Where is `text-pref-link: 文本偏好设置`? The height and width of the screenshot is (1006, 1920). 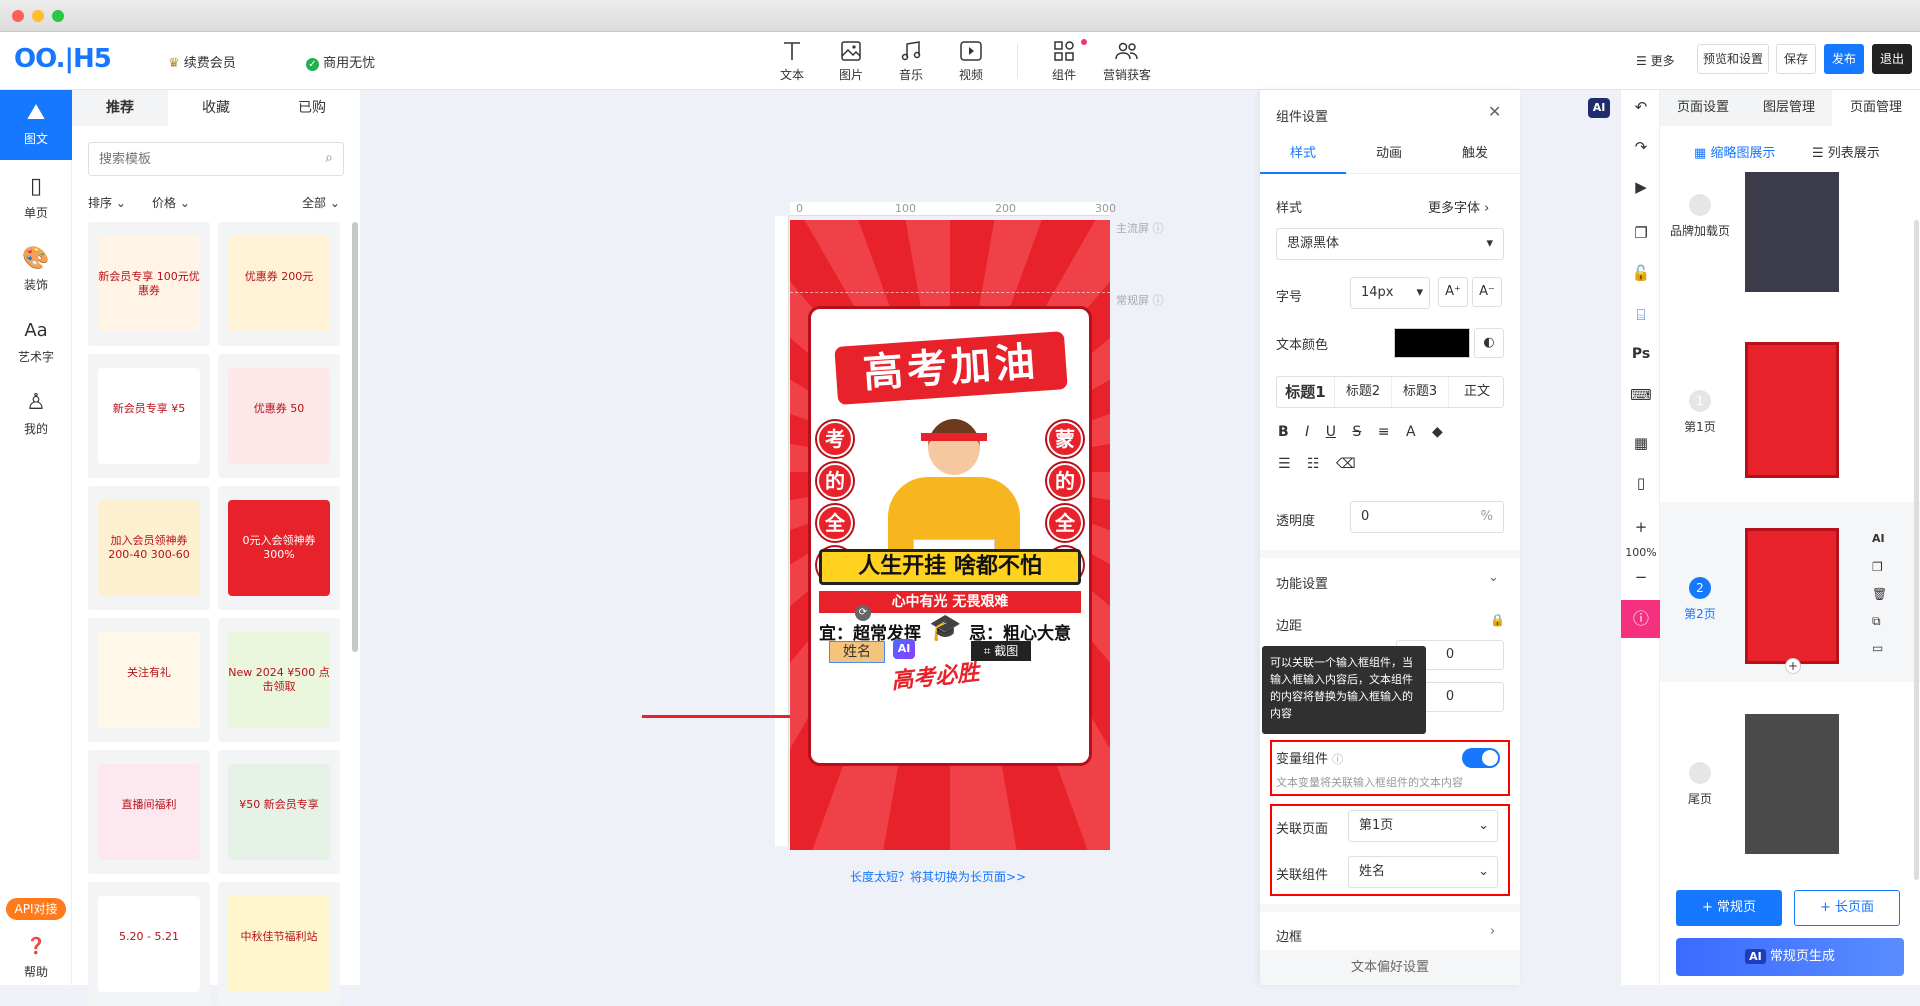
text-pref-link: 文本偏好设置 is located at coordinates (1390, 967).